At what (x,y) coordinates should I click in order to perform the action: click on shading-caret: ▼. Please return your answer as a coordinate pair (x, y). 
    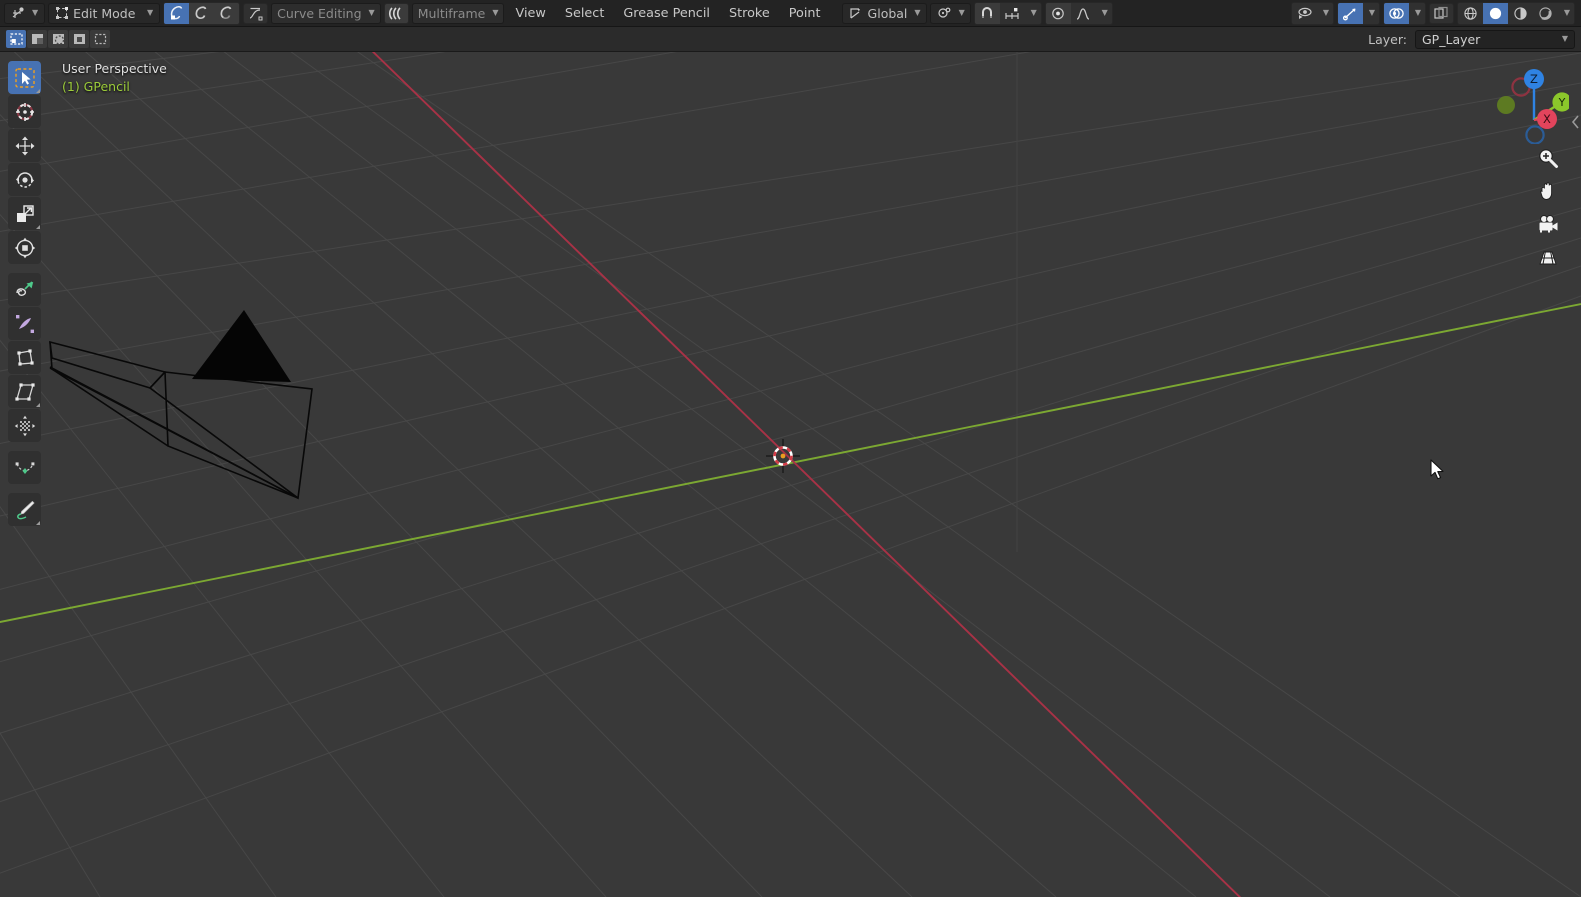
    Looking at the image, I should click on (1566, 13).